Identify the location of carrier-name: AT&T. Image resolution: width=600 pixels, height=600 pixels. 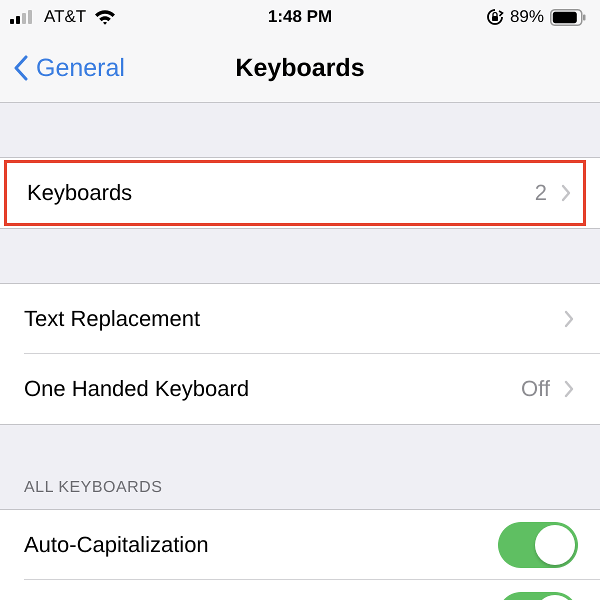
(65, 17).